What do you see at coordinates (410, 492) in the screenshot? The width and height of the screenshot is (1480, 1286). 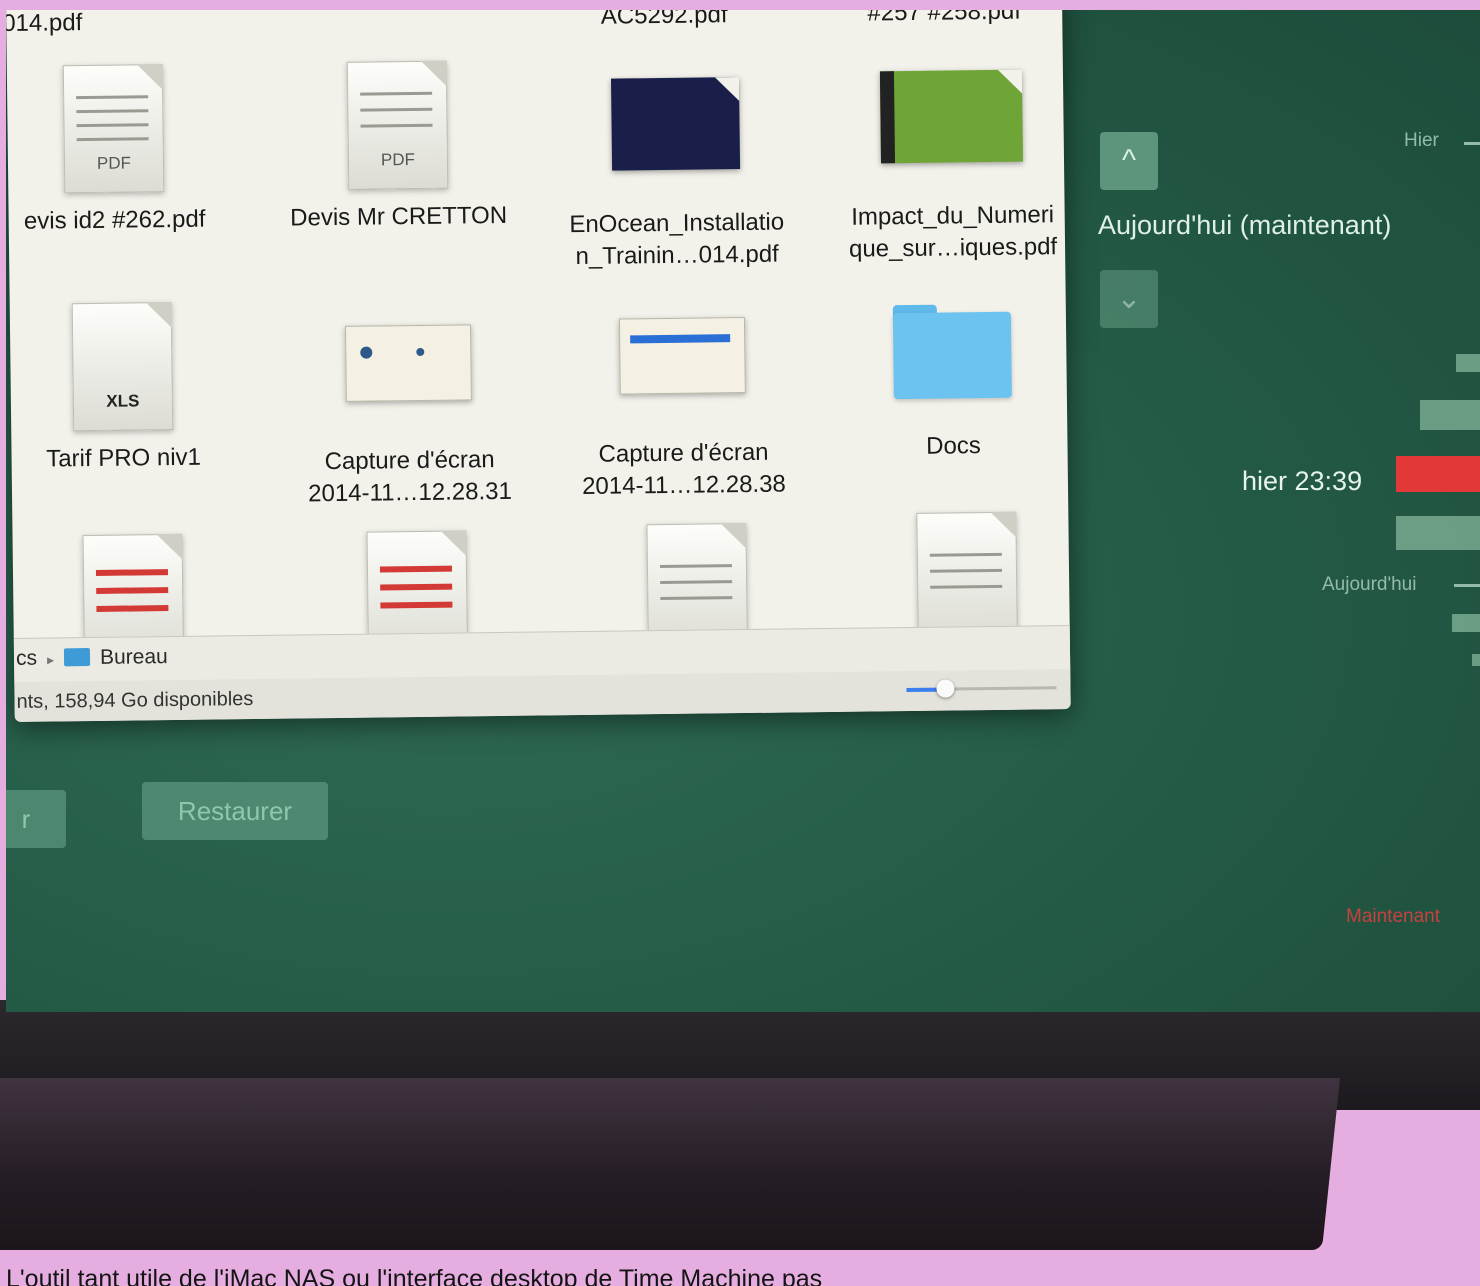 I see `file-name-line-2: 2014-11…12.28.31` at bounding box center [410, 492].